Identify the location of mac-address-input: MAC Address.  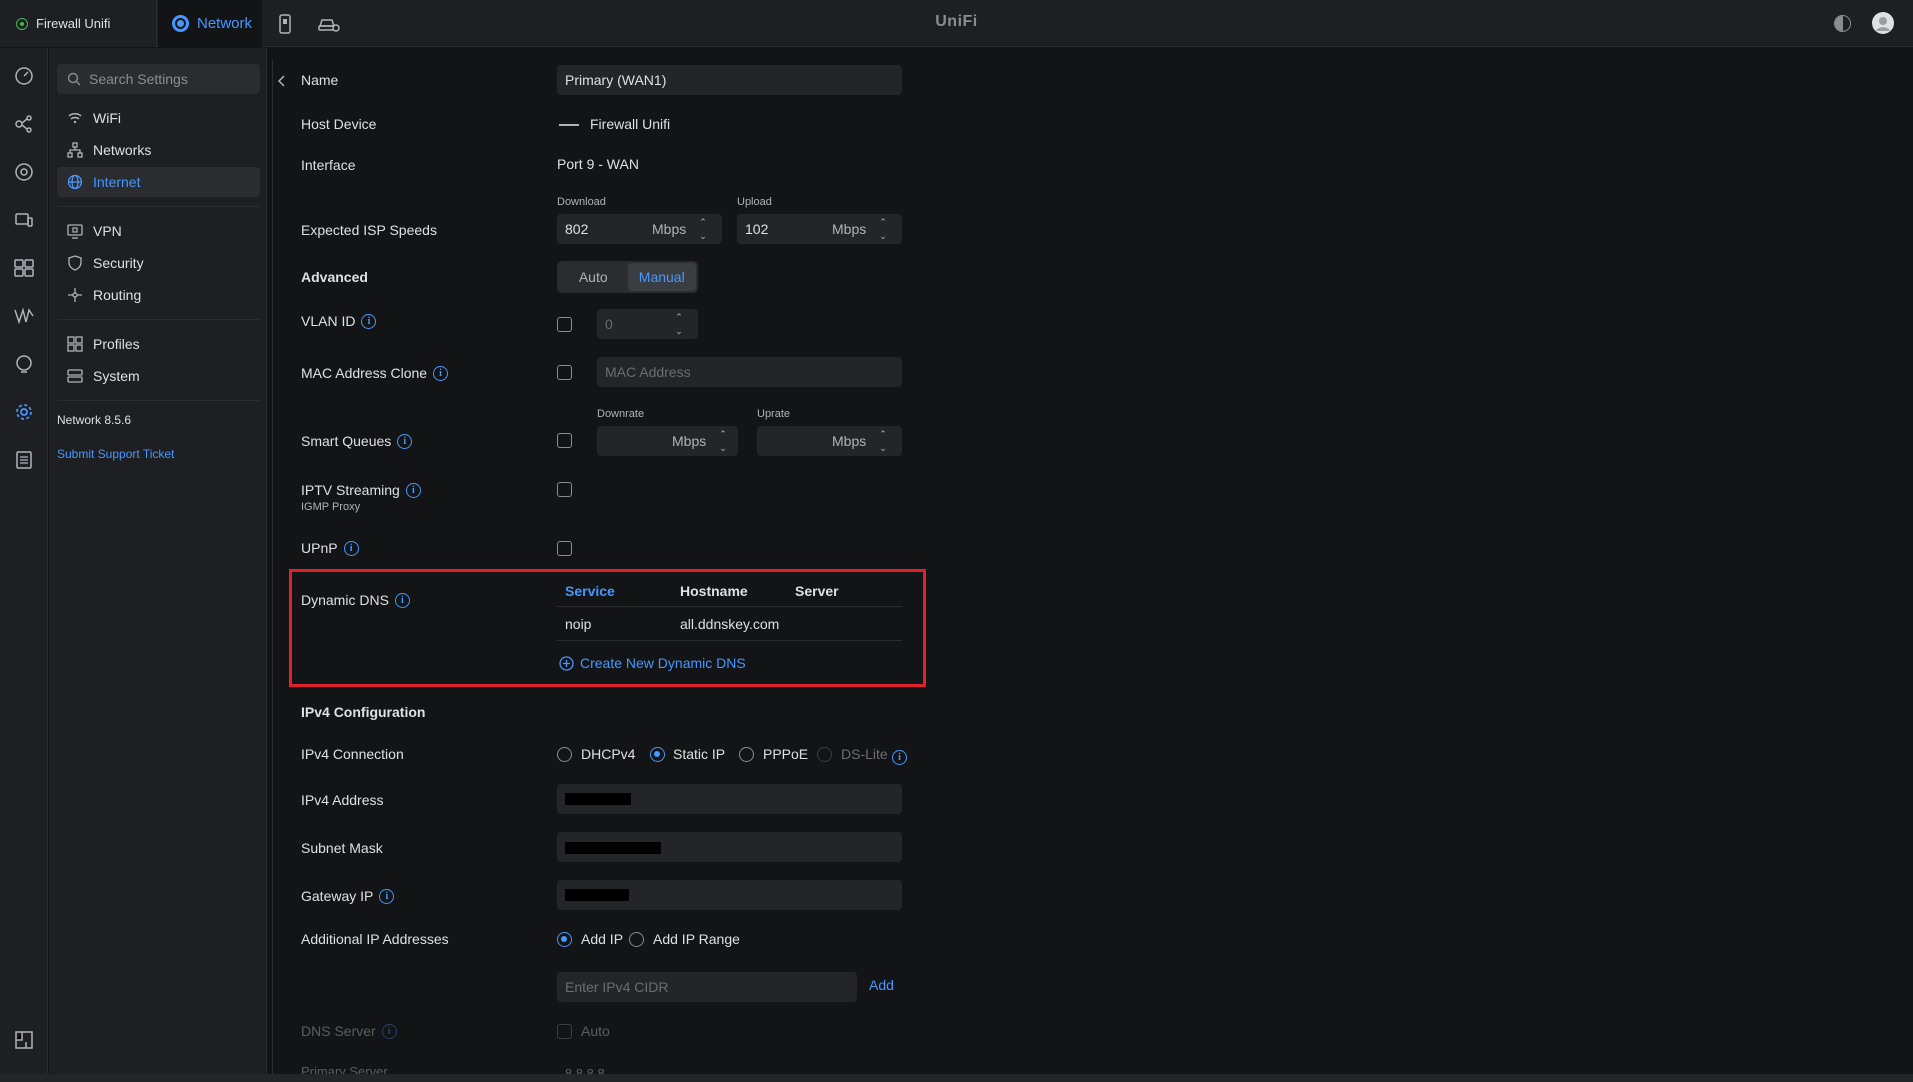
(749, 372).